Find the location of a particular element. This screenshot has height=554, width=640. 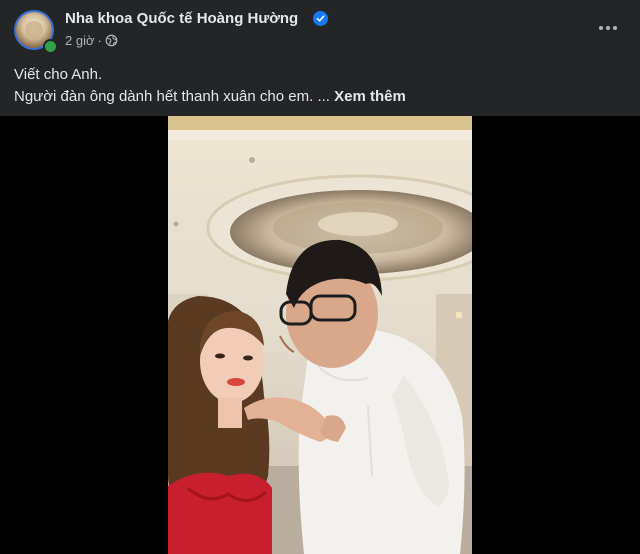

more-options-icon is located at coordinates (608, 28).